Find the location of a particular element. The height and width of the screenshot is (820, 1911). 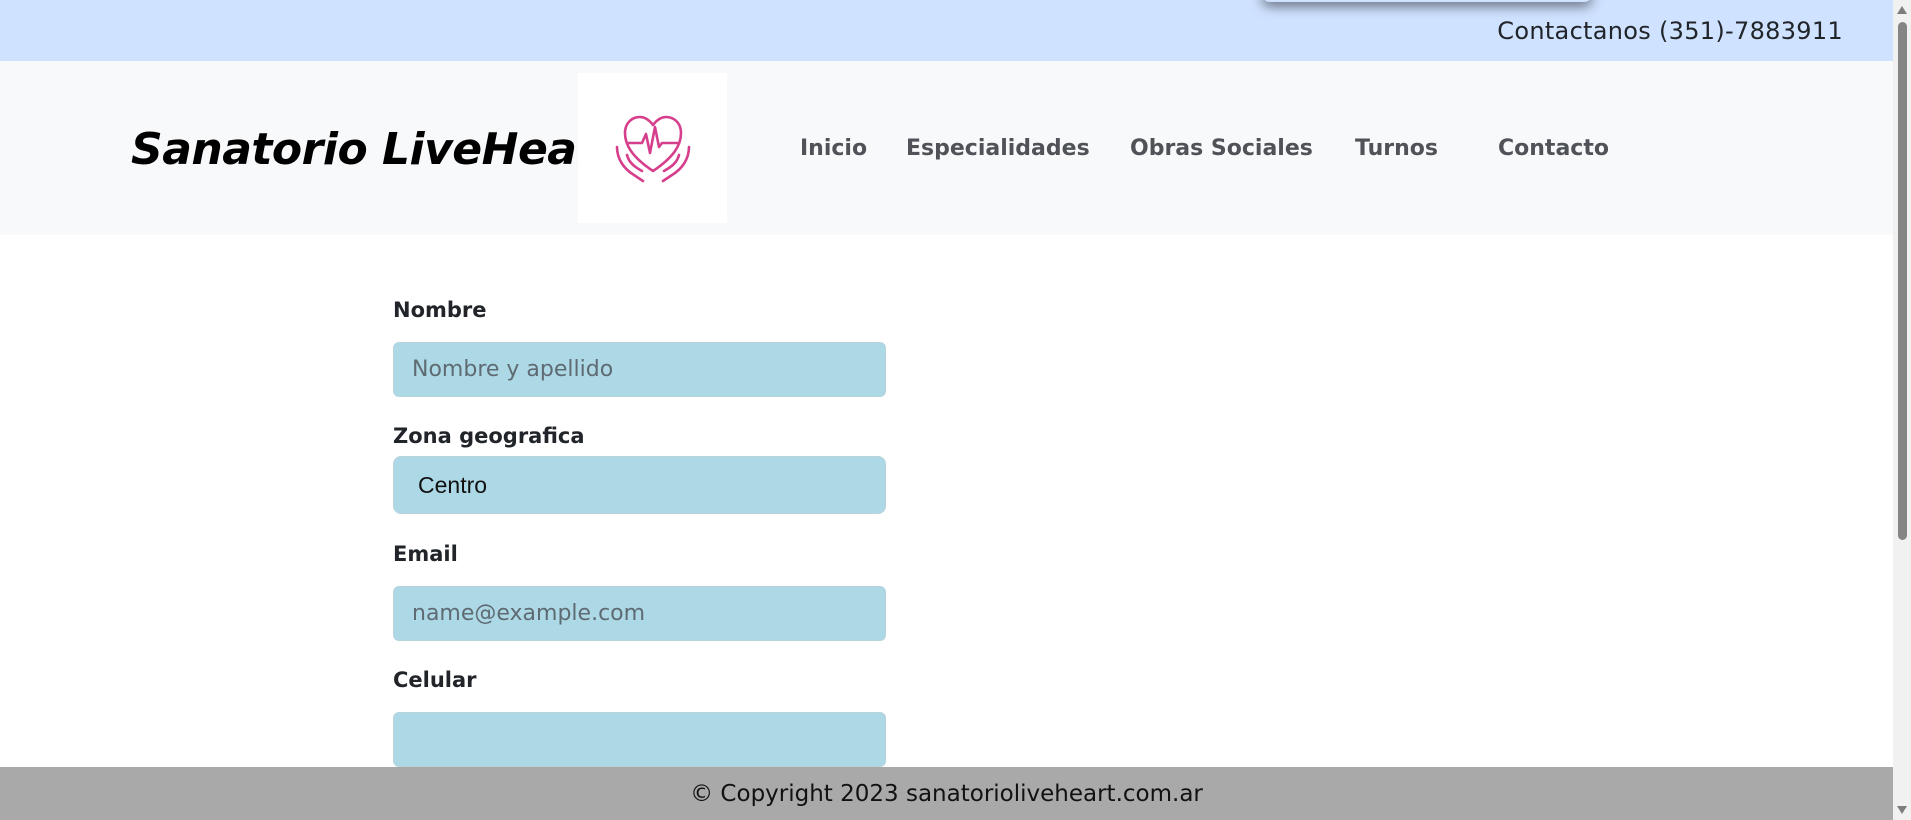

logo is located at coordinates (652, 148).